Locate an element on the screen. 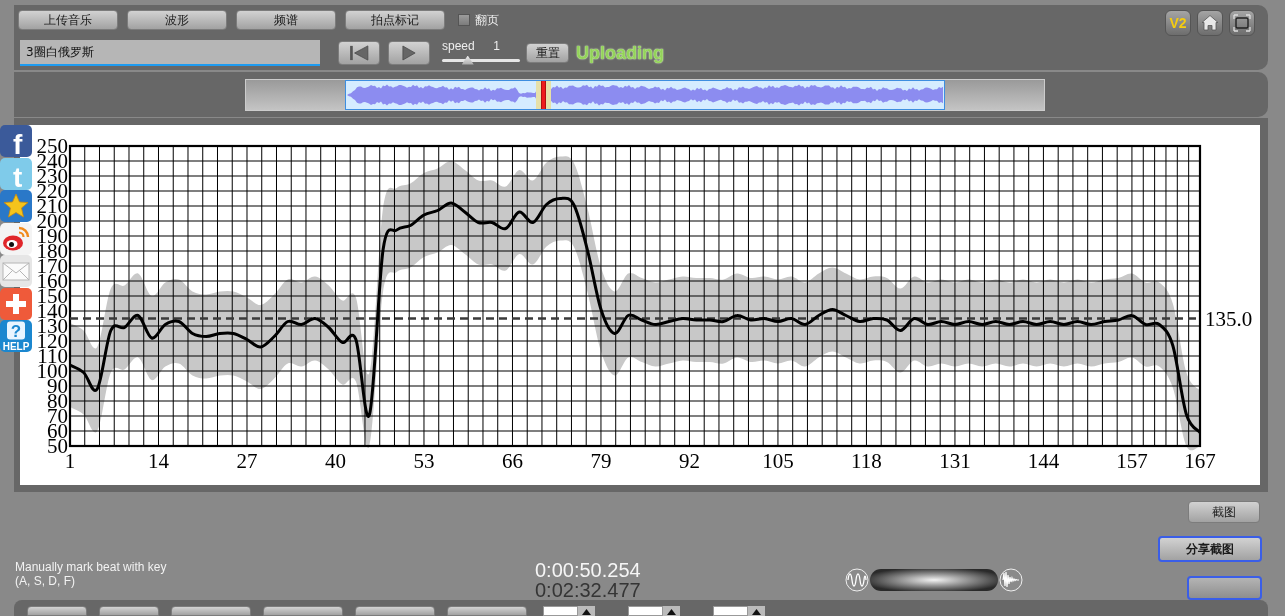 The height and width of the screenshot is (616, 1285). playhead-marker is located at coordinates (543, 95).